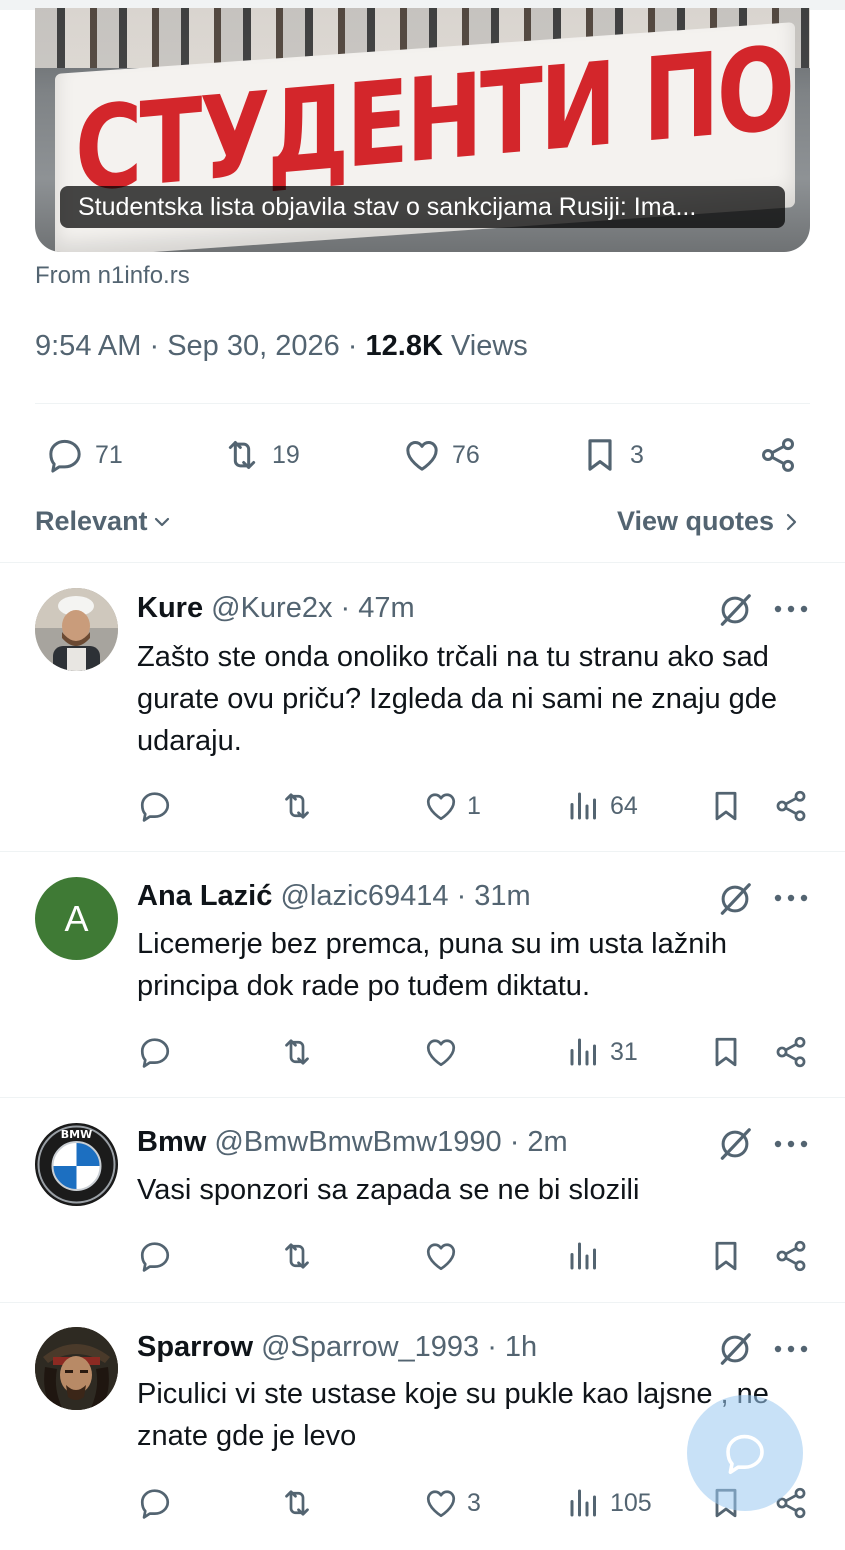  I want to click on like-button: 1, so click(452, 806).